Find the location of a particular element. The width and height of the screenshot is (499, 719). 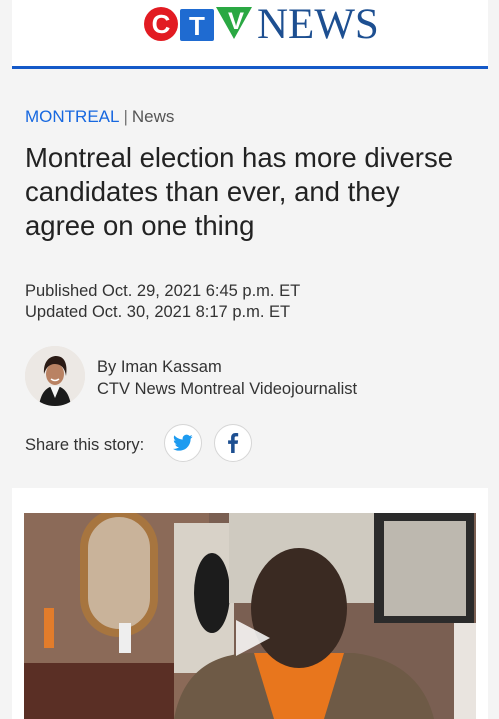

logo-letter-v-text: V is located at coordinates (236, 21).